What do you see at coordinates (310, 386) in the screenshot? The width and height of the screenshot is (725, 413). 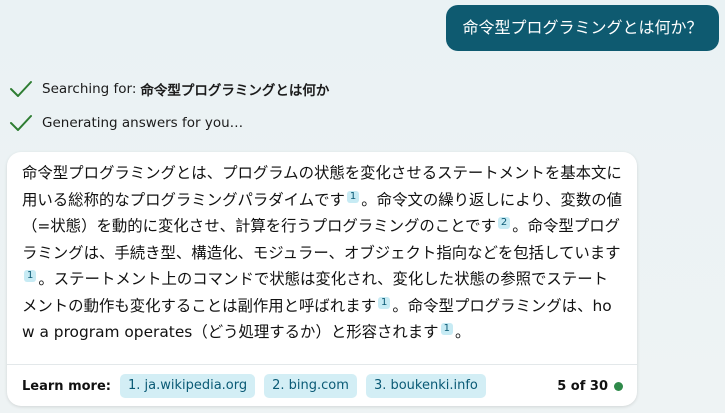 I see `source-link-bing: 2. bing.com` at bounding box center [310, 386].